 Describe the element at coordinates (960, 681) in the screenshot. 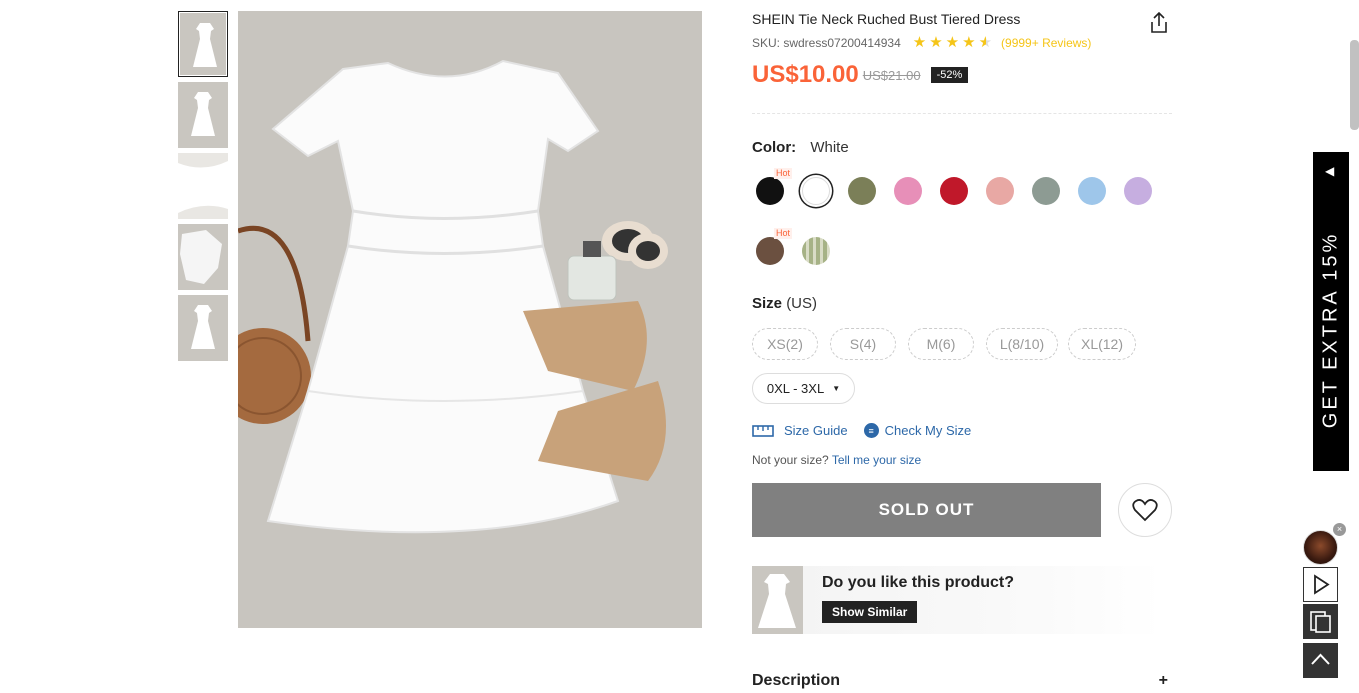

I see `description-header: Description +` at that location.